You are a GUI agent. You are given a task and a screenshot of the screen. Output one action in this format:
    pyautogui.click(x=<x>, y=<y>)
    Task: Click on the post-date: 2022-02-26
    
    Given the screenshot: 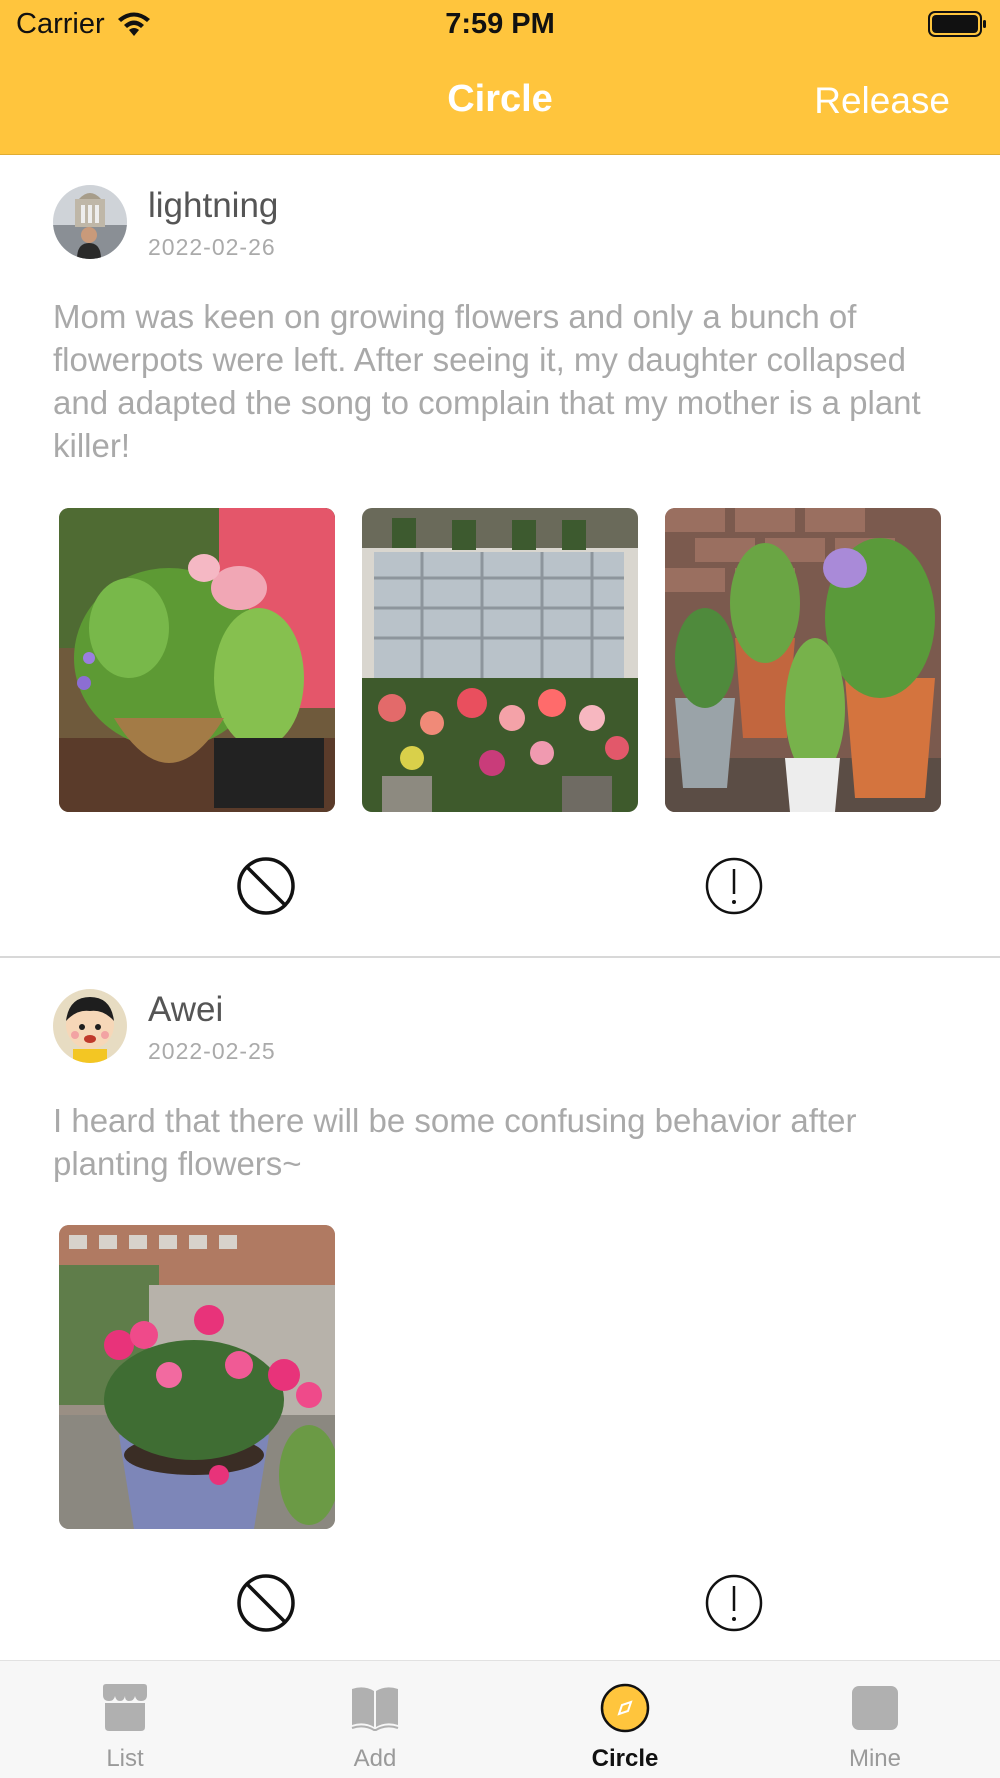 What is the action you would take?
    pyautogui.click(x=212, y=247)
    